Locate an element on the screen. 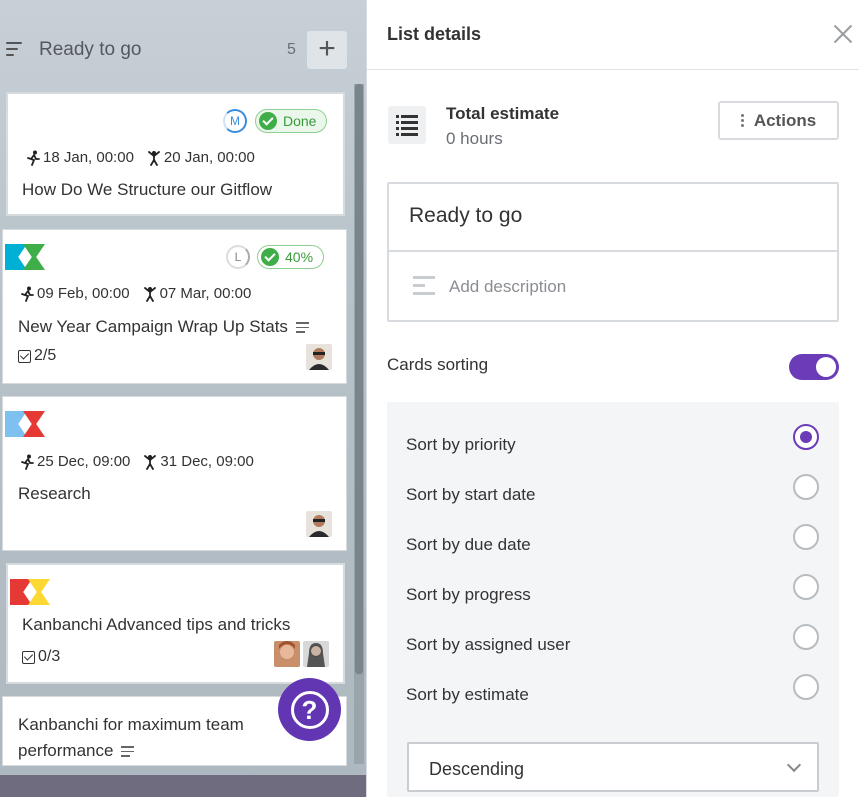 The height and width of the screenshot is (797, 859). scrollbar-thumb is located at coordinates (359, 379).